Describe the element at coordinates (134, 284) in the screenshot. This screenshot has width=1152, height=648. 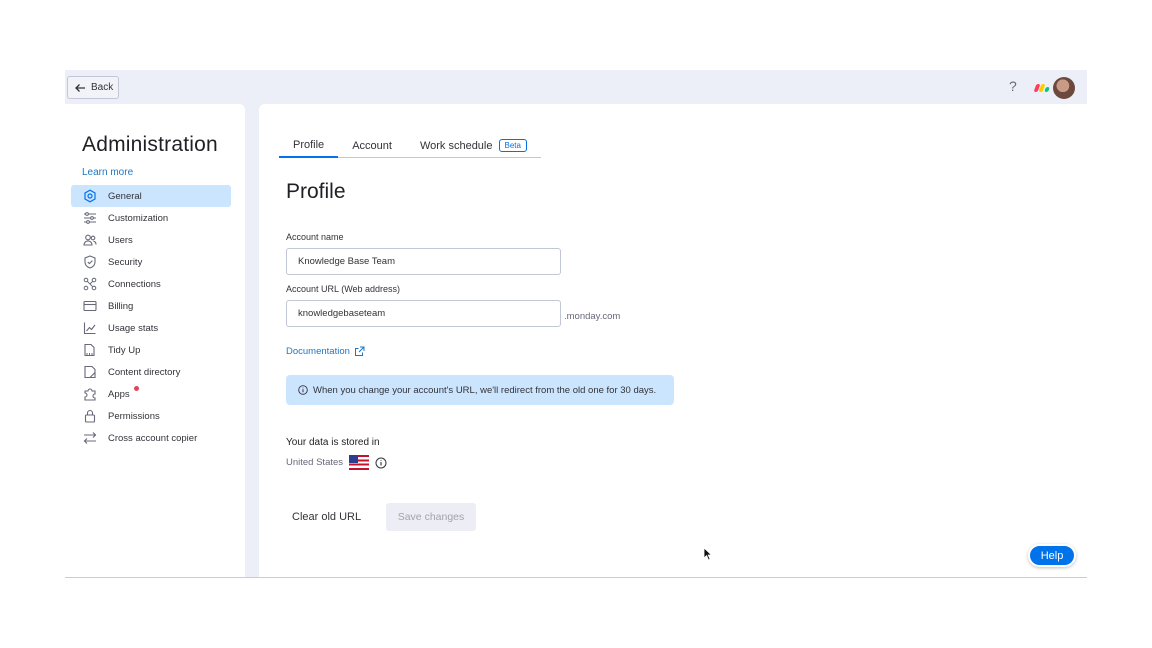
I see `sidebar-item-label: Connections` at that location.